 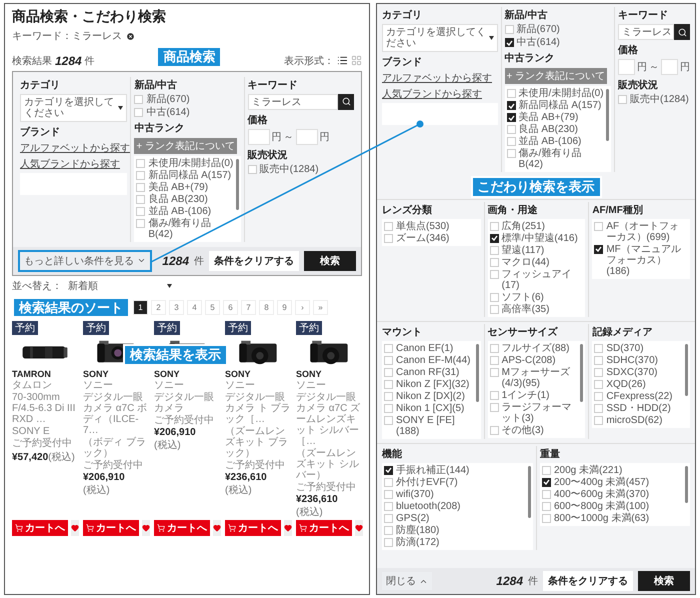 I want to click on page-button: 5, so click(x=212, y=307).